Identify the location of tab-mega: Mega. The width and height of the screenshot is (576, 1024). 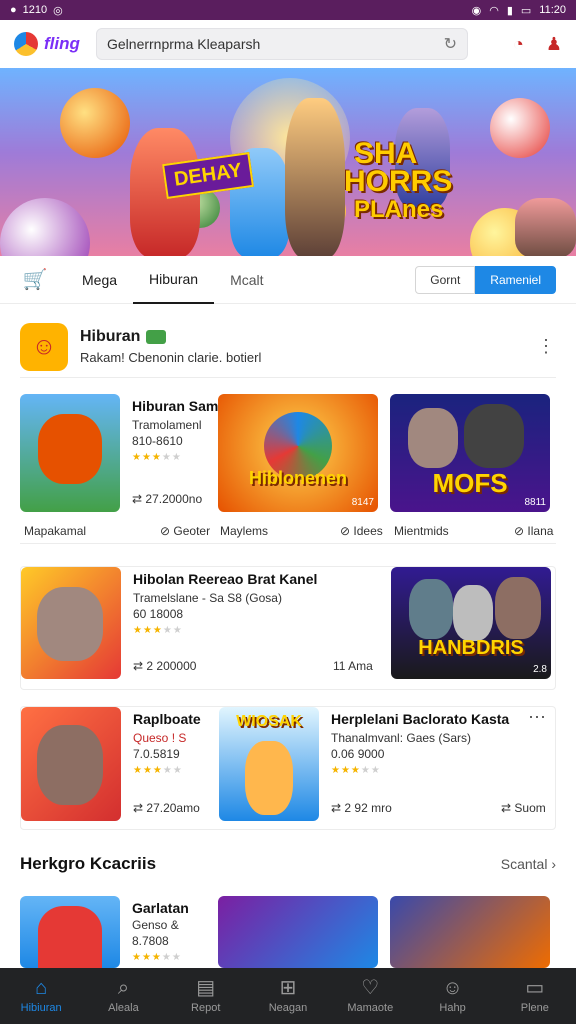
(99, 280).